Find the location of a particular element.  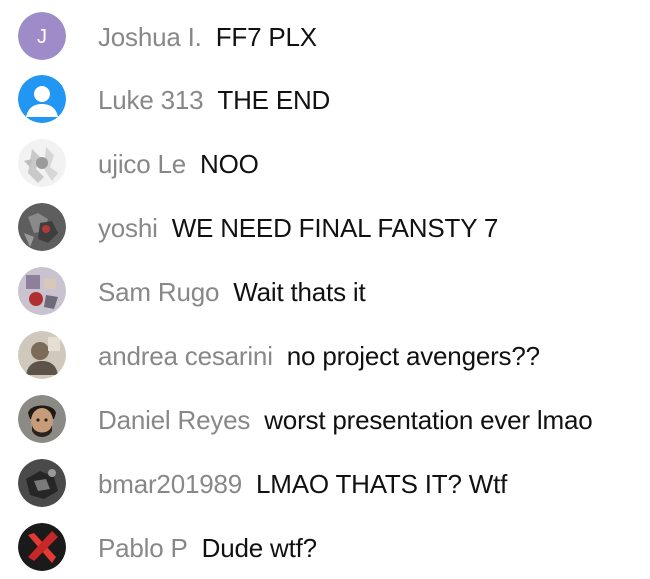

author-name: Sam Rugo is located at coordinates (158, 292).